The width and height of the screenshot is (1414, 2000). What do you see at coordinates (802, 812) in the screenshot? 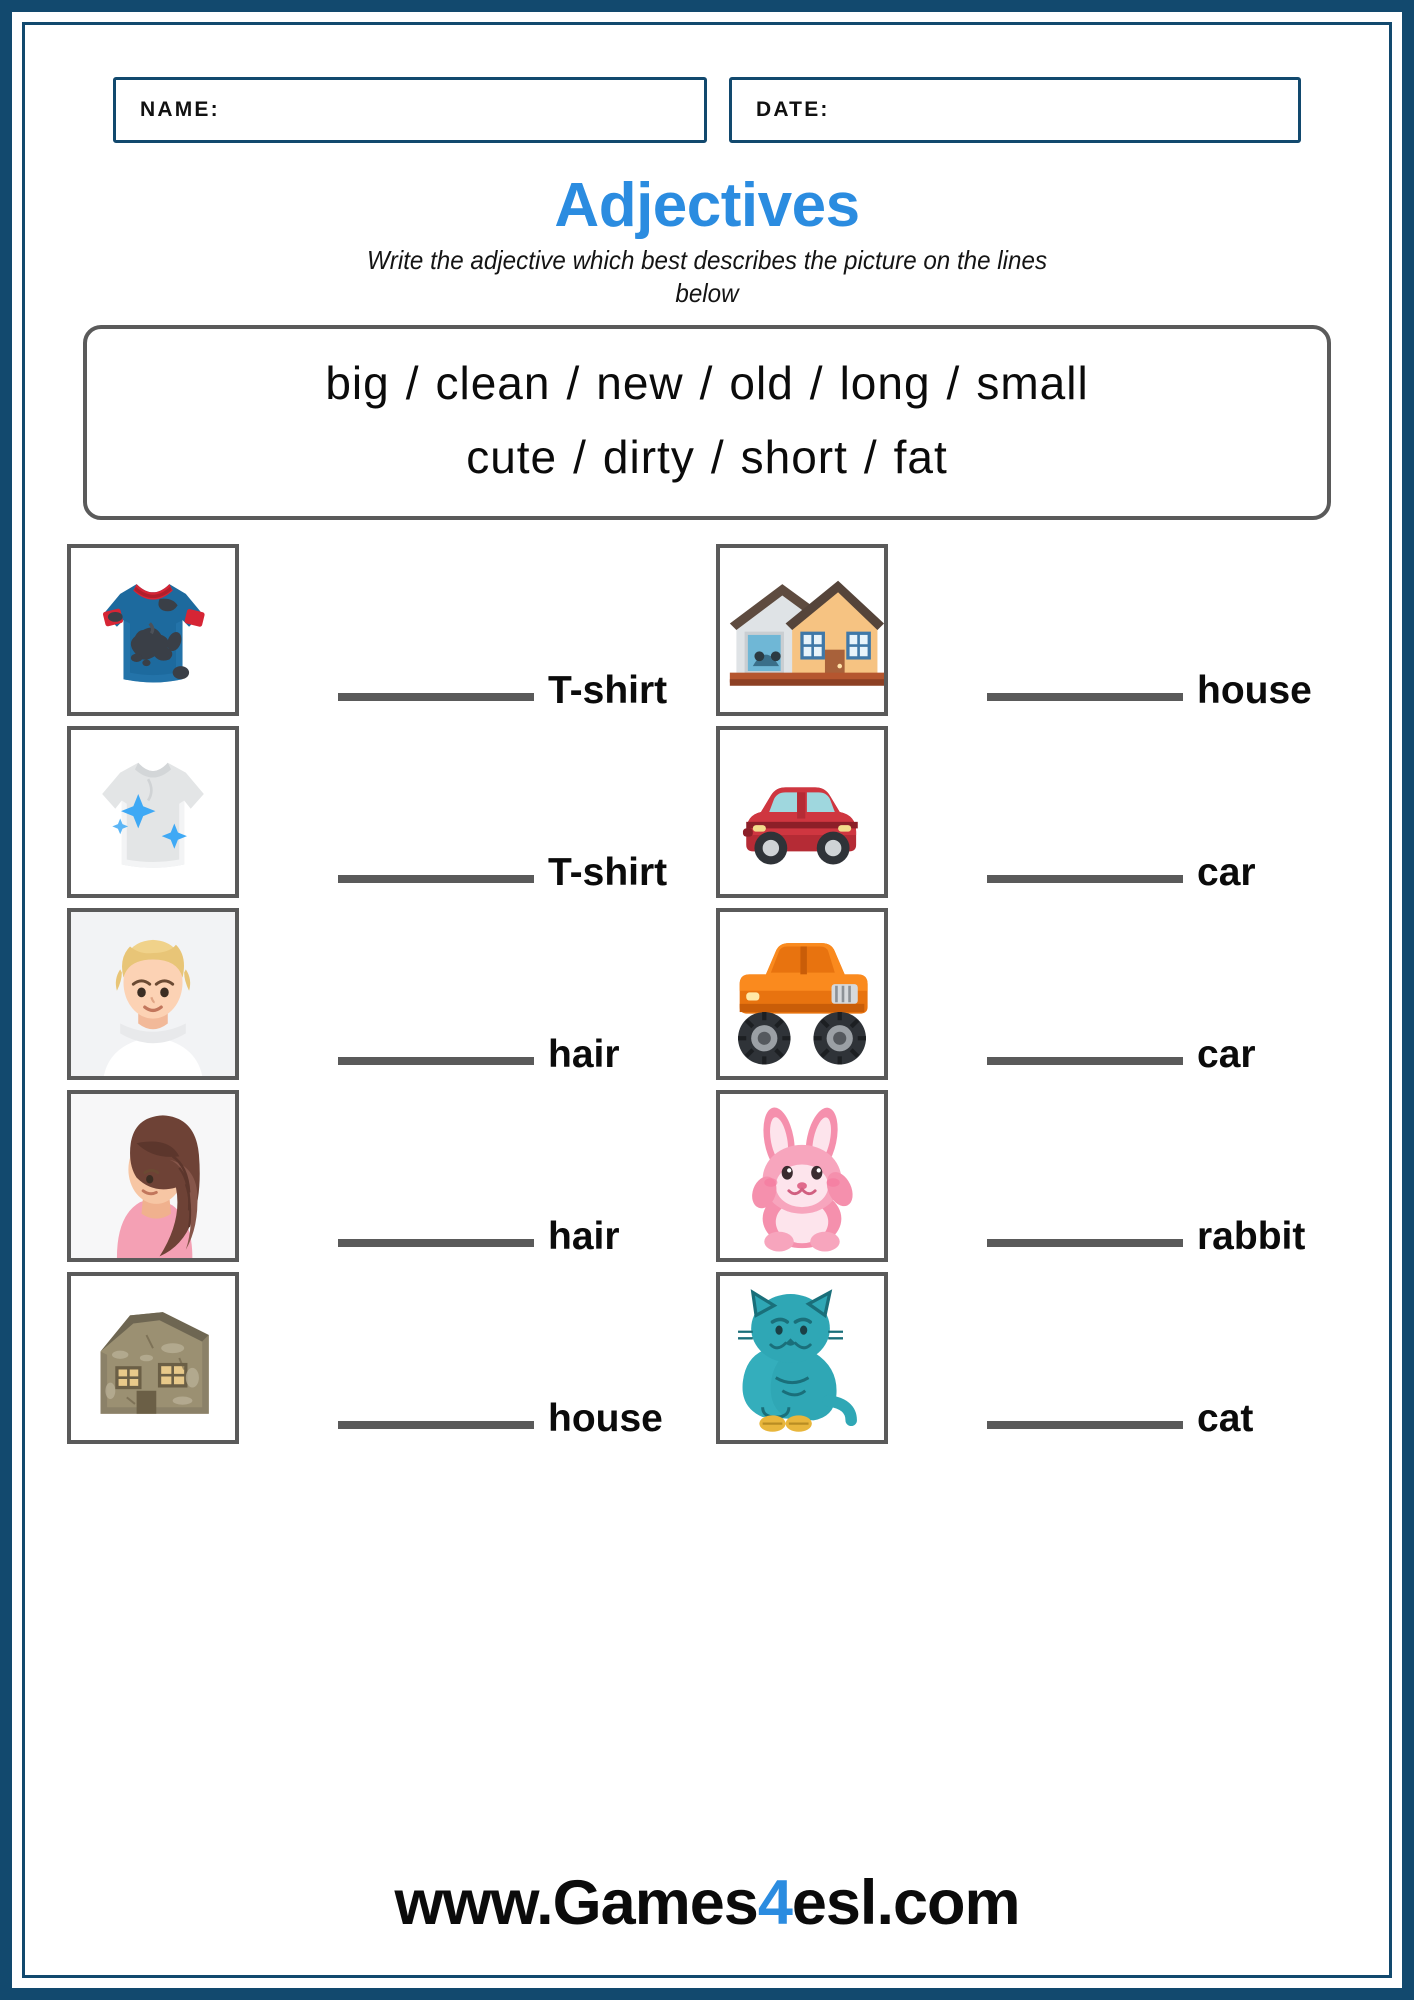
I see `small-car-icon` at bounding box center [802, 812].